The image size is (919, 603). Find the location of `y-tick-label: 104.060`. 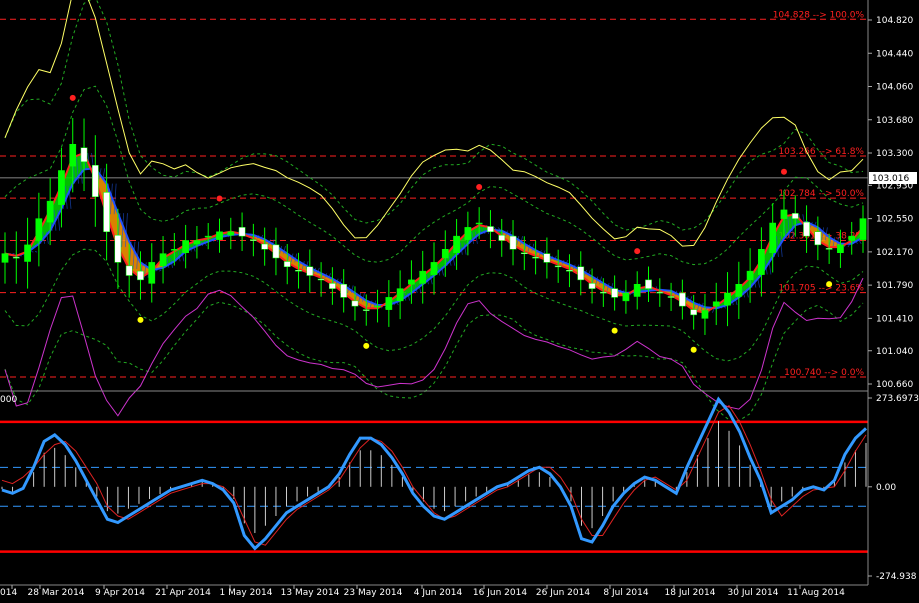

y-tick-label: 104.060 is located at coordinates (894, 88).